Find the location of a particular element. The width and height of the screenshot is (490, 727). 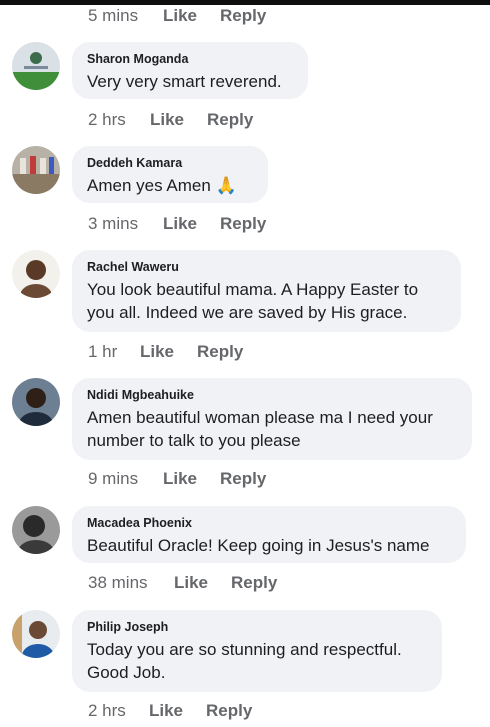

comment-text: Amen yes Amen 🙏 is located at coordinates (170, 186).